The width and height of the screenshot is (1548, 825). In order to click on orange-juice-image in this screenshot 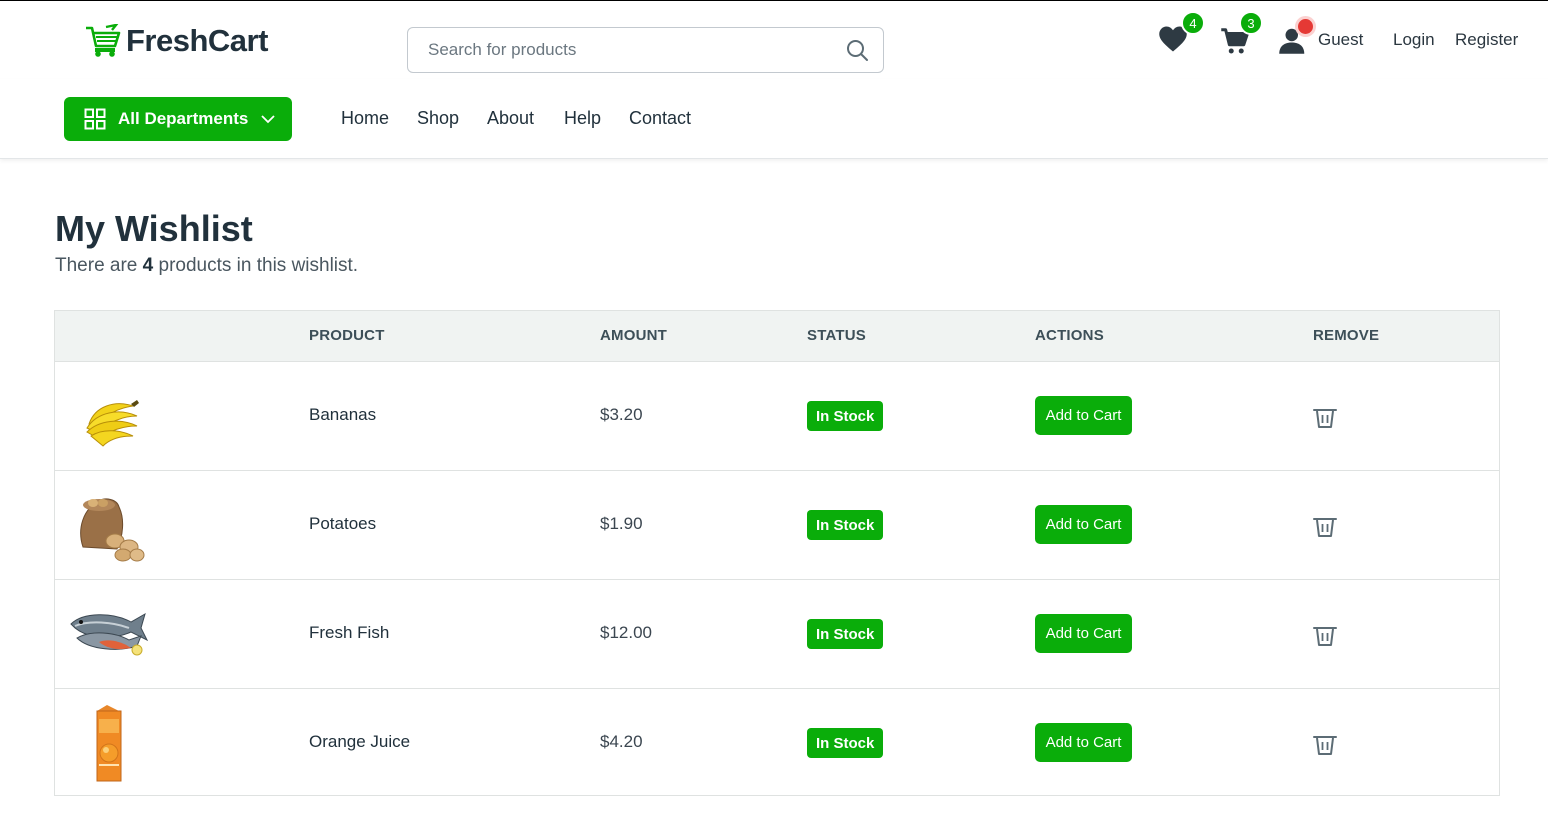, I will do `click(109, 743)`.